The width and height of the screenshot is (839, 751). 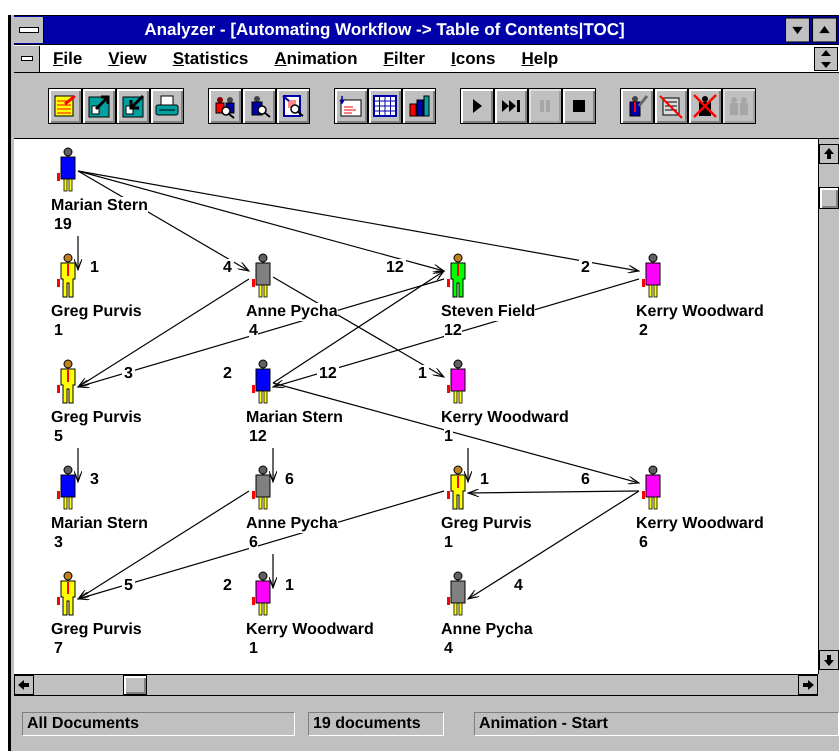 What do you see at coordinates (24, 685) in the screenshot?
I see `scroll-left-icon` at bounding box center [24, 685].